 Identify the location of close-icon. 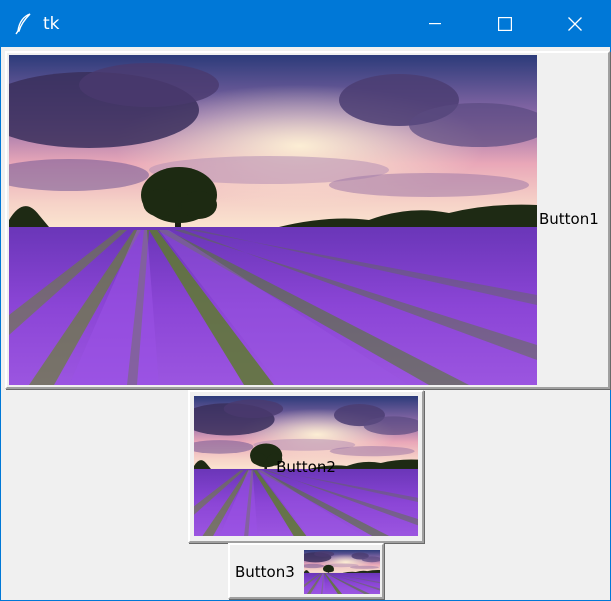
(575, 24).